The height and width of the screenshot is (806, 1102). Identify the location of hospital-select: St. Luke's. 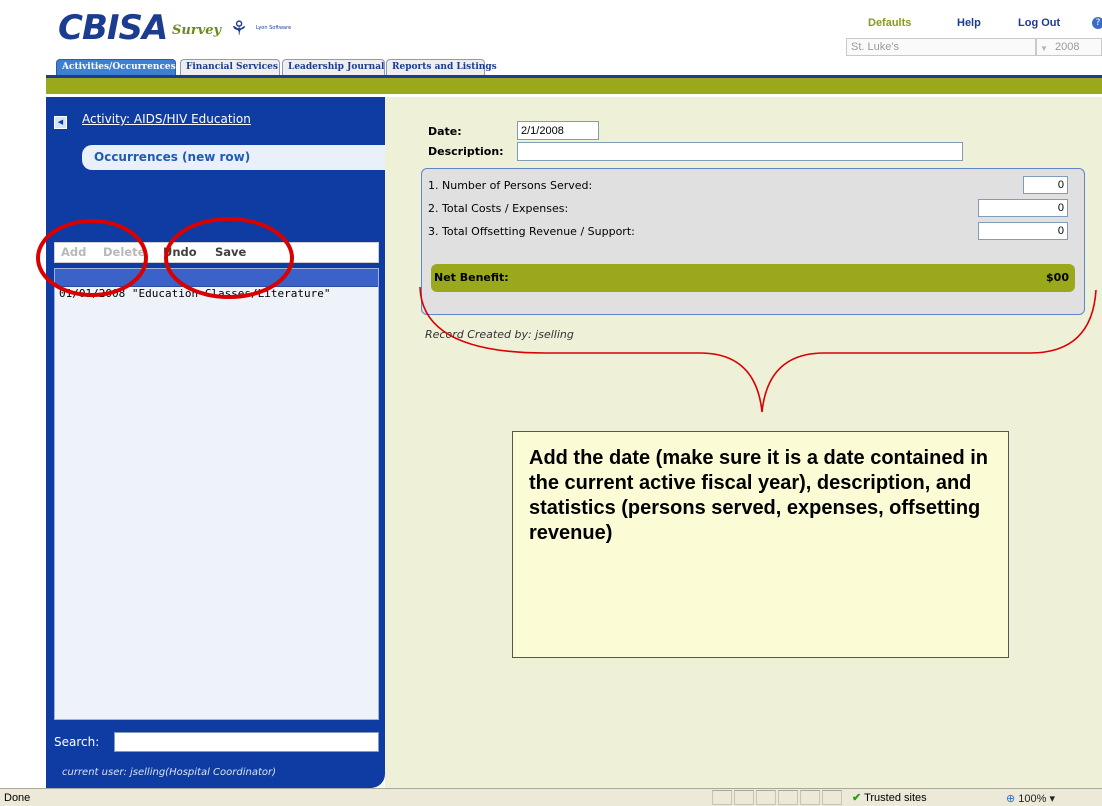
(941, 47).